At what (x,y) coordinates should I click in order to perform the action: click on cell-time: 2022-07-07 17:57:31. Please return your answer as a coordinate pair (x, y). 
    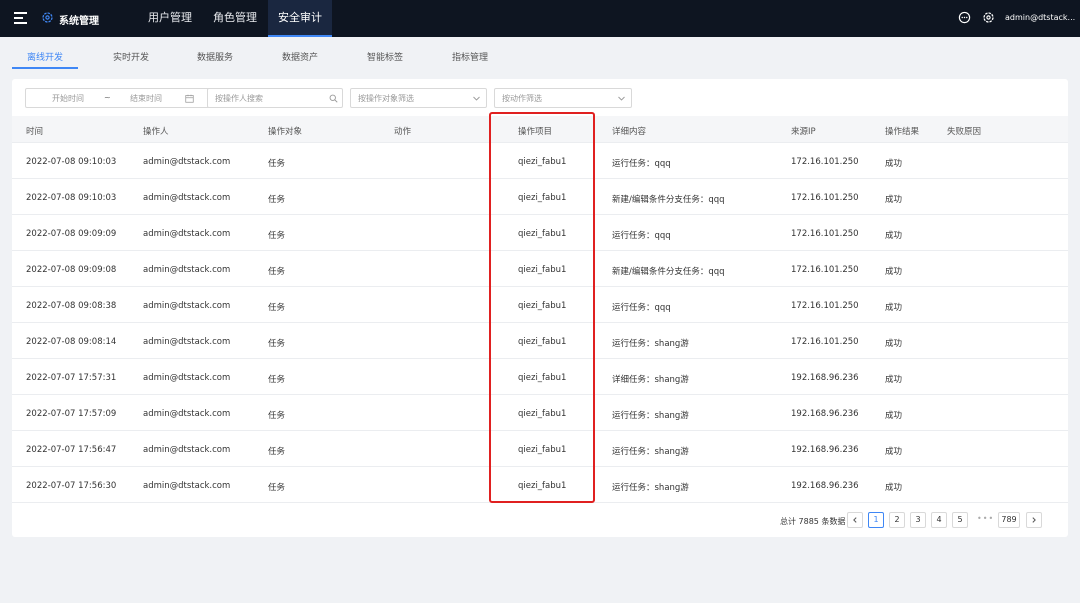
    Looking at the image, I should click on (71, 378).